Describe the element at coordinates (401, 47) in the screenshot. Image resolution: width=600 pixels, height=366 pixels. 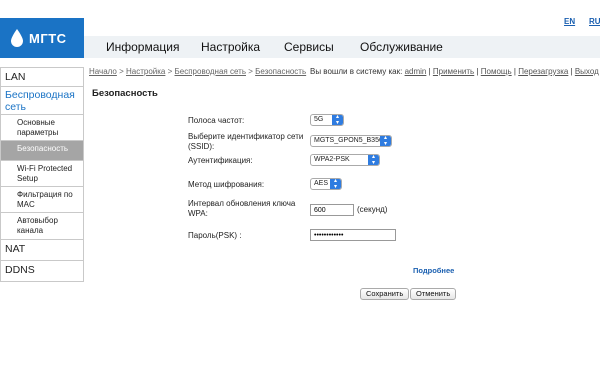
I see `nav-maintenance: Обслуживание` at that location.